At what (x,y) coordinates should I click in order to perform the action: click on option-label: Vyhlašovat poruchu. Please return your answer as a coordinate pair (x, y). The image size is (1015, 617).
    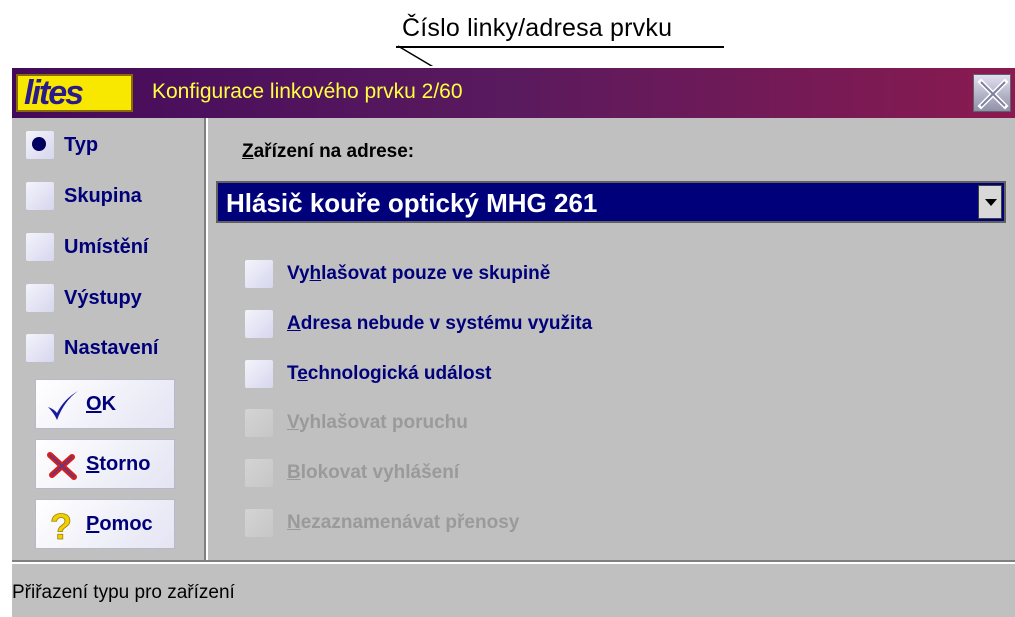
    Looking at the image, I should click on (377, 422).